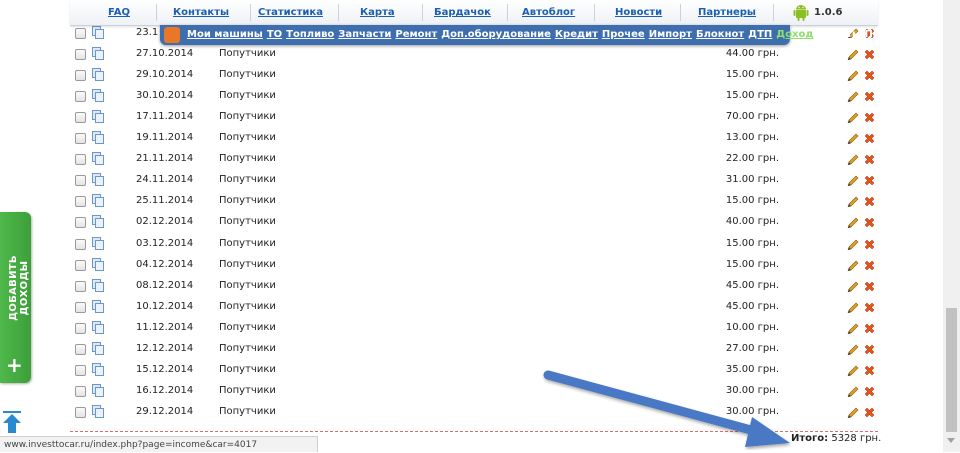 This screenshot has width=960, height=453. Describe the element at coordinates (274, 34) in the screenshot. I see `submenu-item: ТО` at that location.